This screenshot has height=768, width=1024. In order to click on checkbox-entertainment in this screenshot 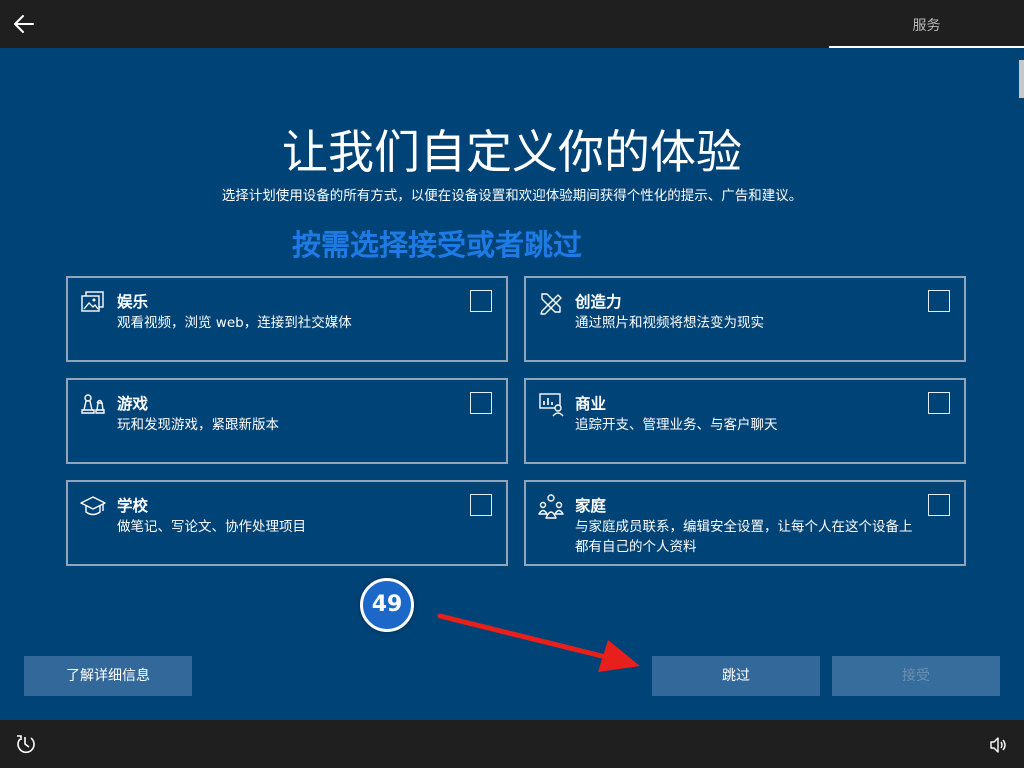, I will do `click(481, 301)`.